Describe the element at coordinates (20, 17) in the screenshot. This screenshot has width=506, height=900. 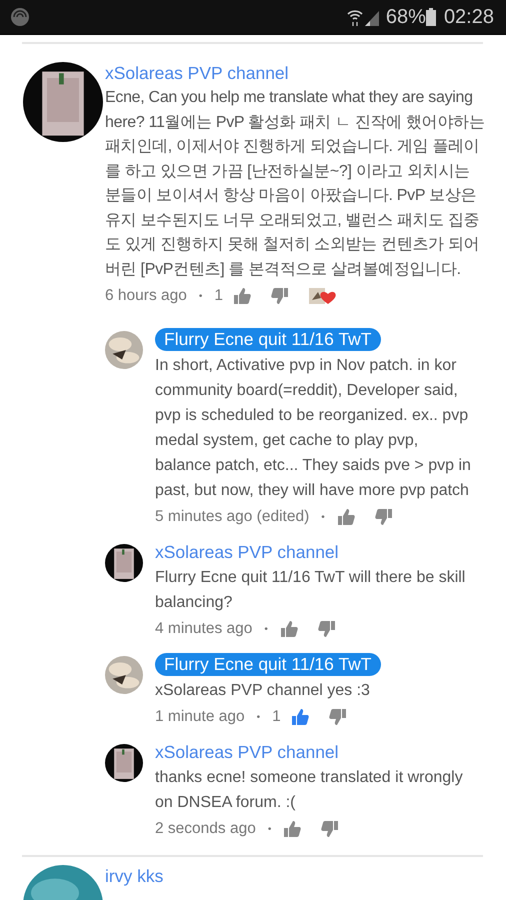
I see `app-logo-icon` at that location.